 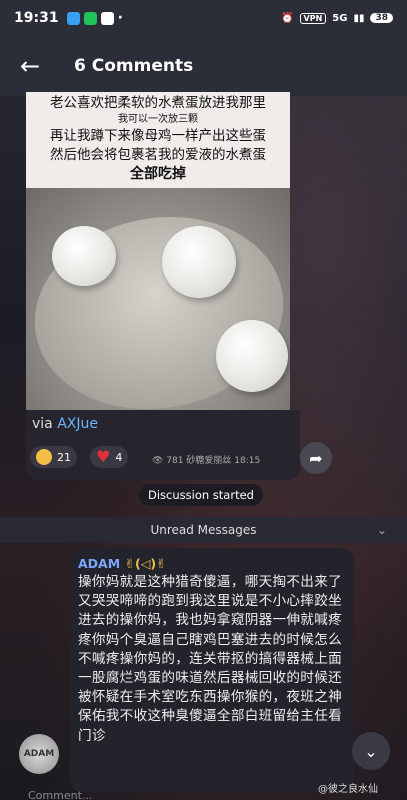 I want to click on reaction-count: 21, so click(x=64, y=457).